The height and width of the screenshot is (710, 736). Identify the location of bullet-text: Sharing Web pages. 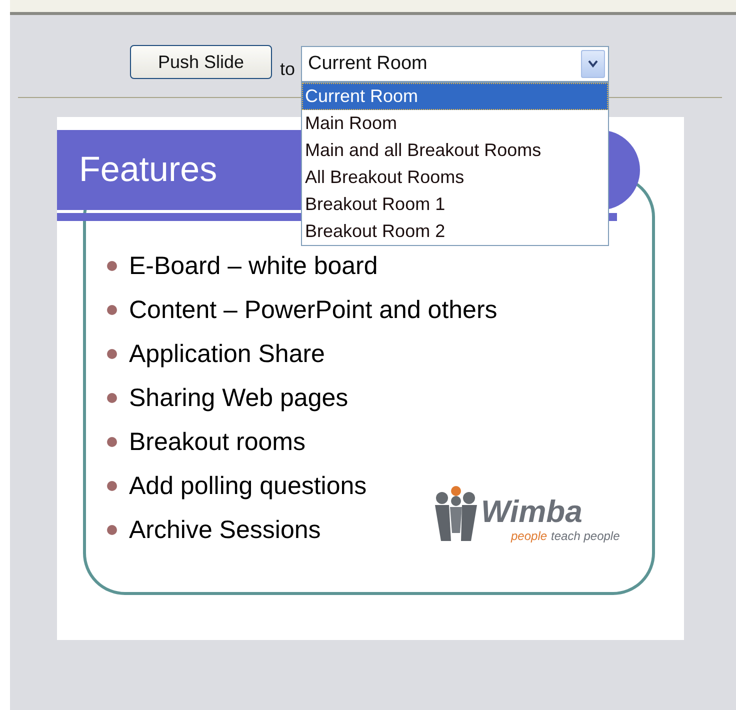
(238, 398).